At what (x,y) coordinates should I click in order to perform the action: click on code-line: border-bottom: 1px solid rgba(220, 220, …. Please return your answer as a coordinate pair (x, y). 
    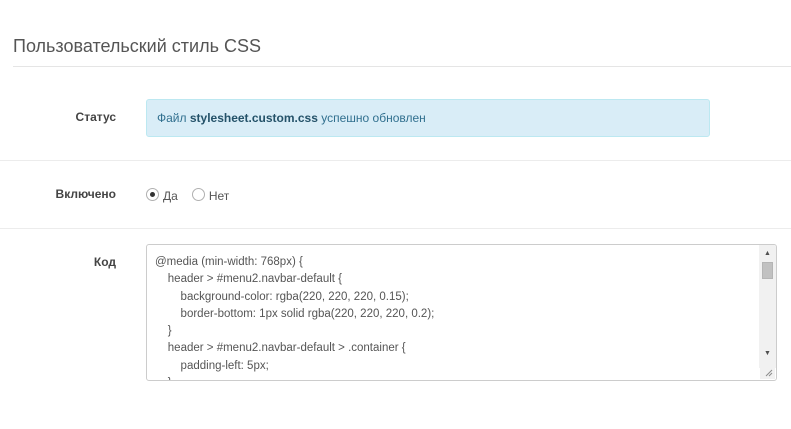
    Looking at the image, I should click on (295, 313).